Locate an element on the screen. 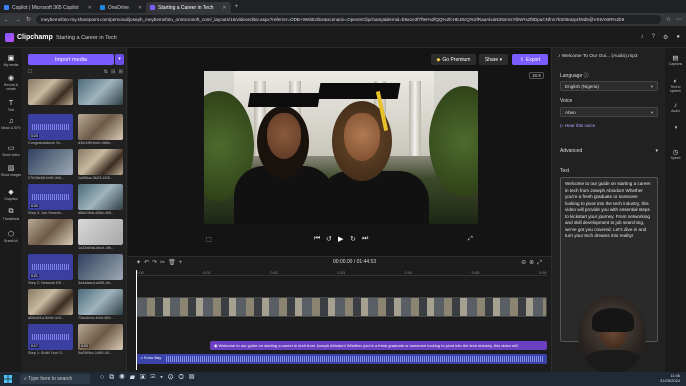  bell-icon: ♪ is located at coordinates (642, 37).